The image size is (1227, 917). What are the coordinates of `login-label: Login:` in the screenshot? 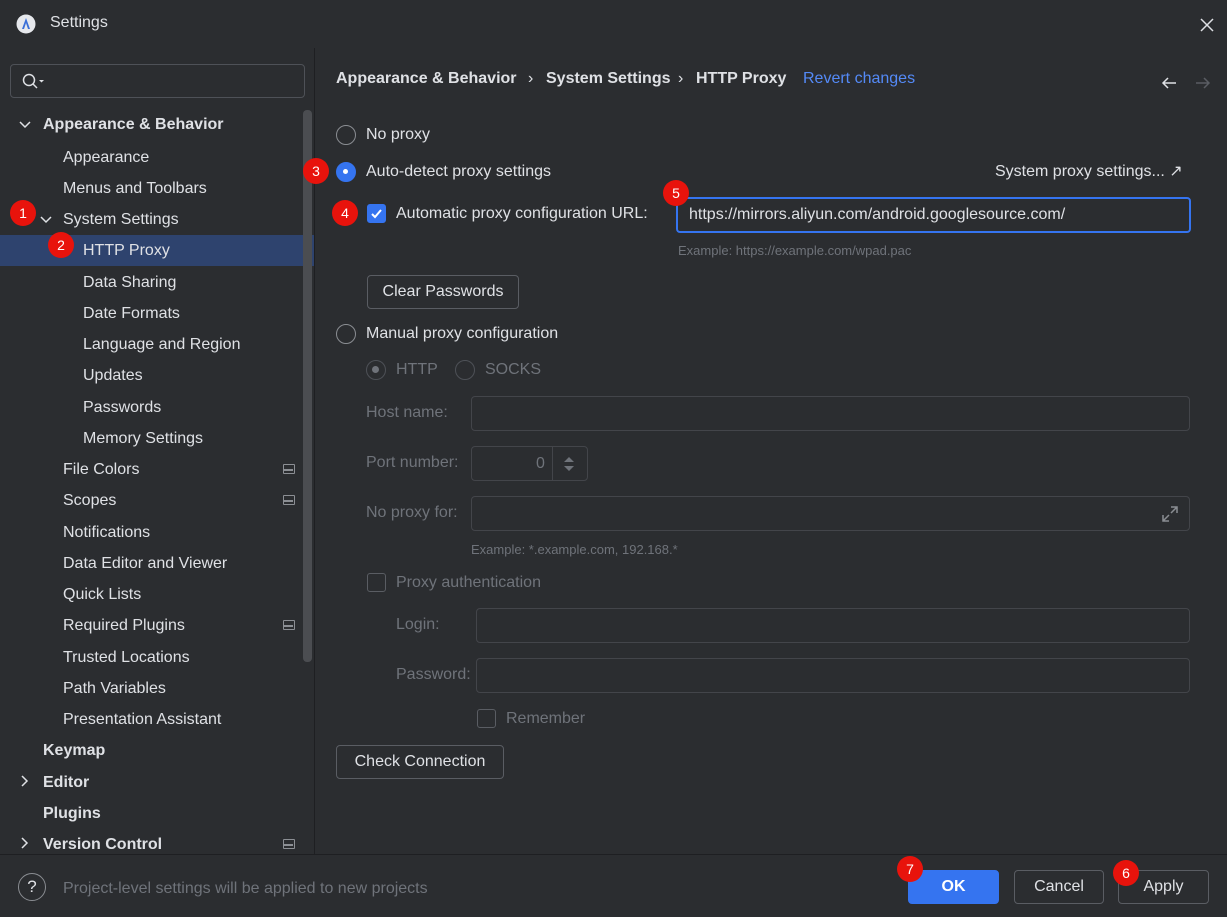 It's located at (418, 624).